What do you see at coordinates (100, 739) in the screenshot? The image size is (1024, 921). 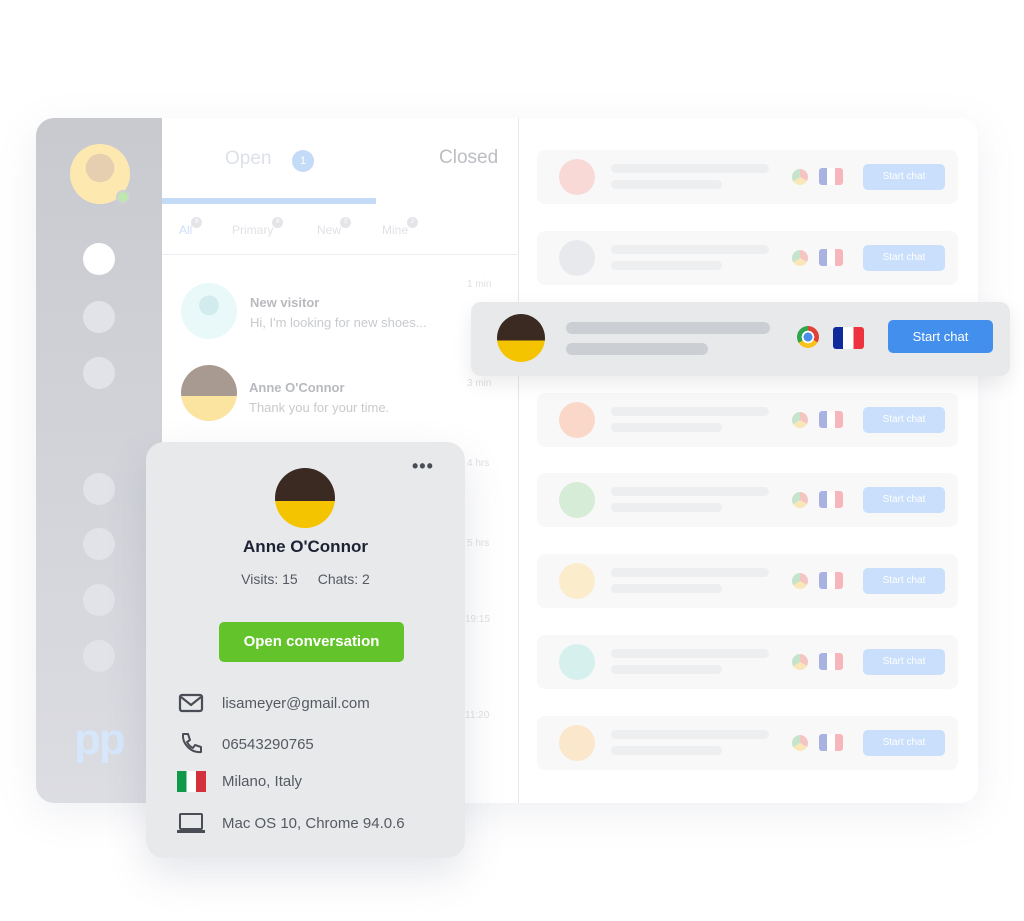 I see `logo: pp` at bounding box center [100, 739].